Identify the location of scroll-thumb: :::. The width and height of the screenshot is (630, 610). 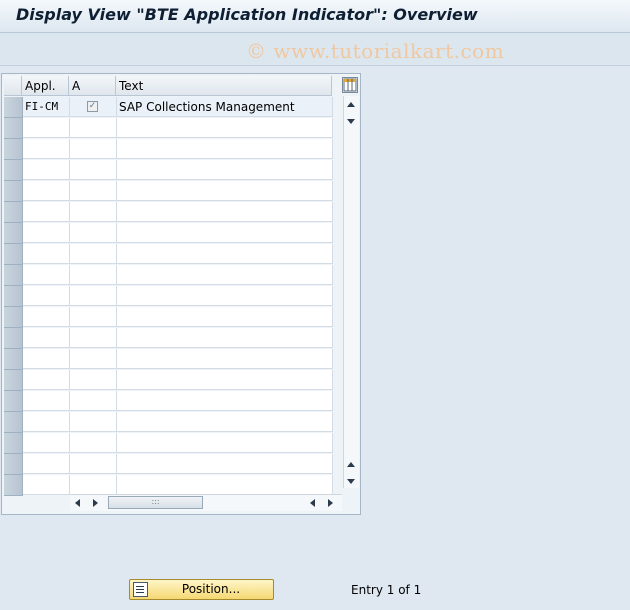
(155, 502).